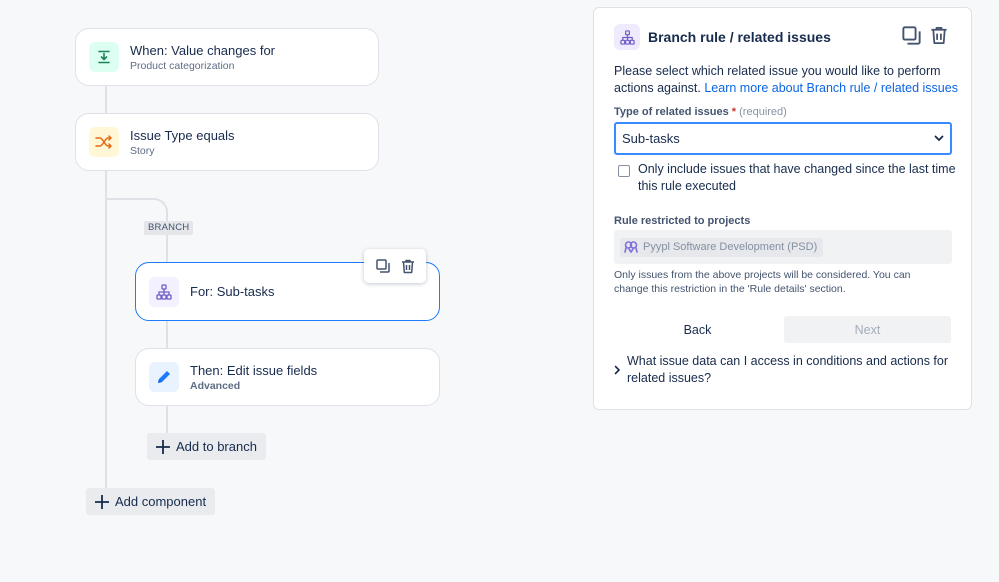 The width and height of the screenshot is (999, 582). I want to click on next-button: Next, so click(867, 329).